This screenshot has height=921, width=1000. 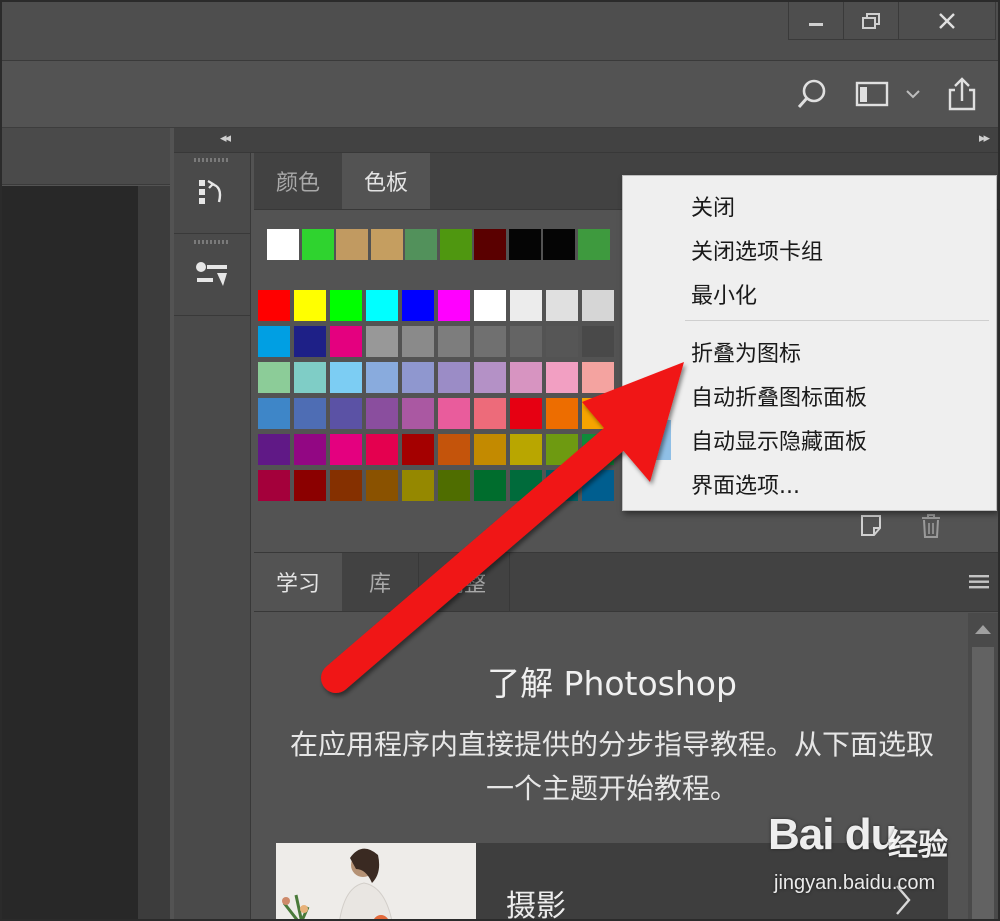 What do you see at coordinates (746, 352) in the screenshot?
I see `menu-item-collapse-to-icons: 折叠为图标` at bounding box center [746, 352].